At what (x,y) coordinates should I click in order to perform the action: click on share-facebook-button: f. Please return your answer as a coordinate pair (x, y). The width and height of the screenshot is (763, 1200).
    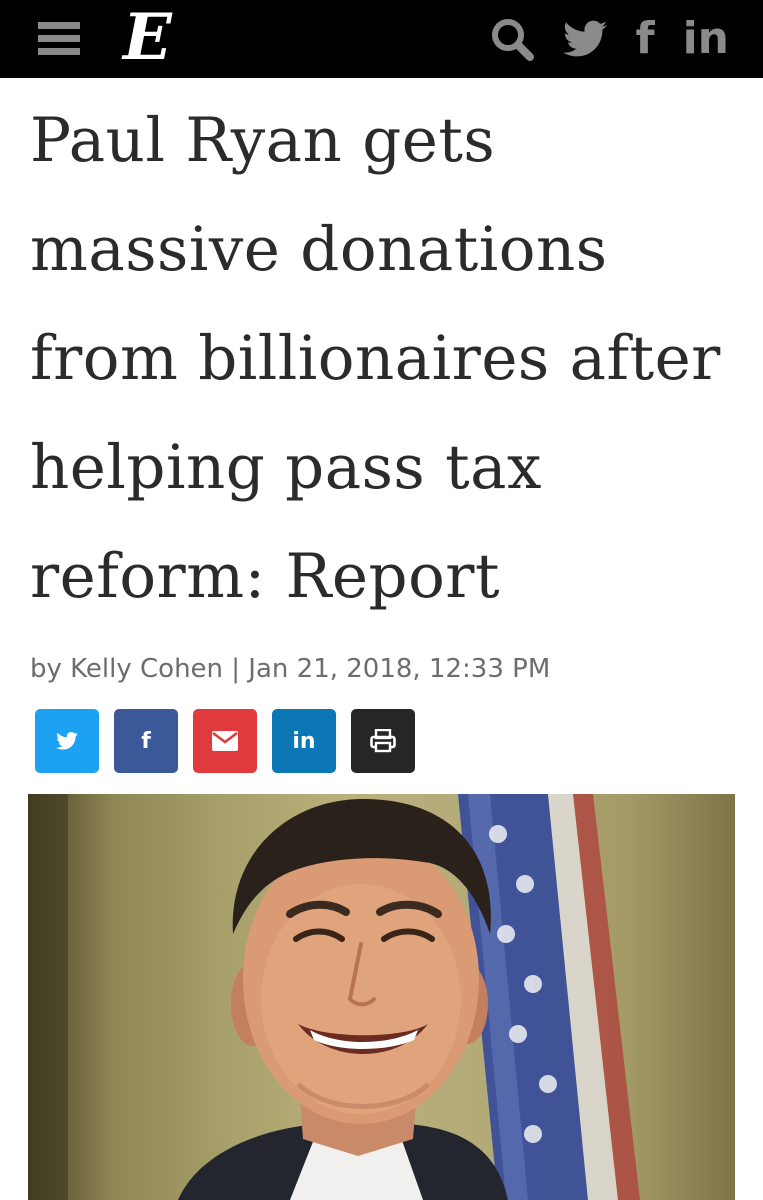
    Looking at the image, I should click on (146, 741).